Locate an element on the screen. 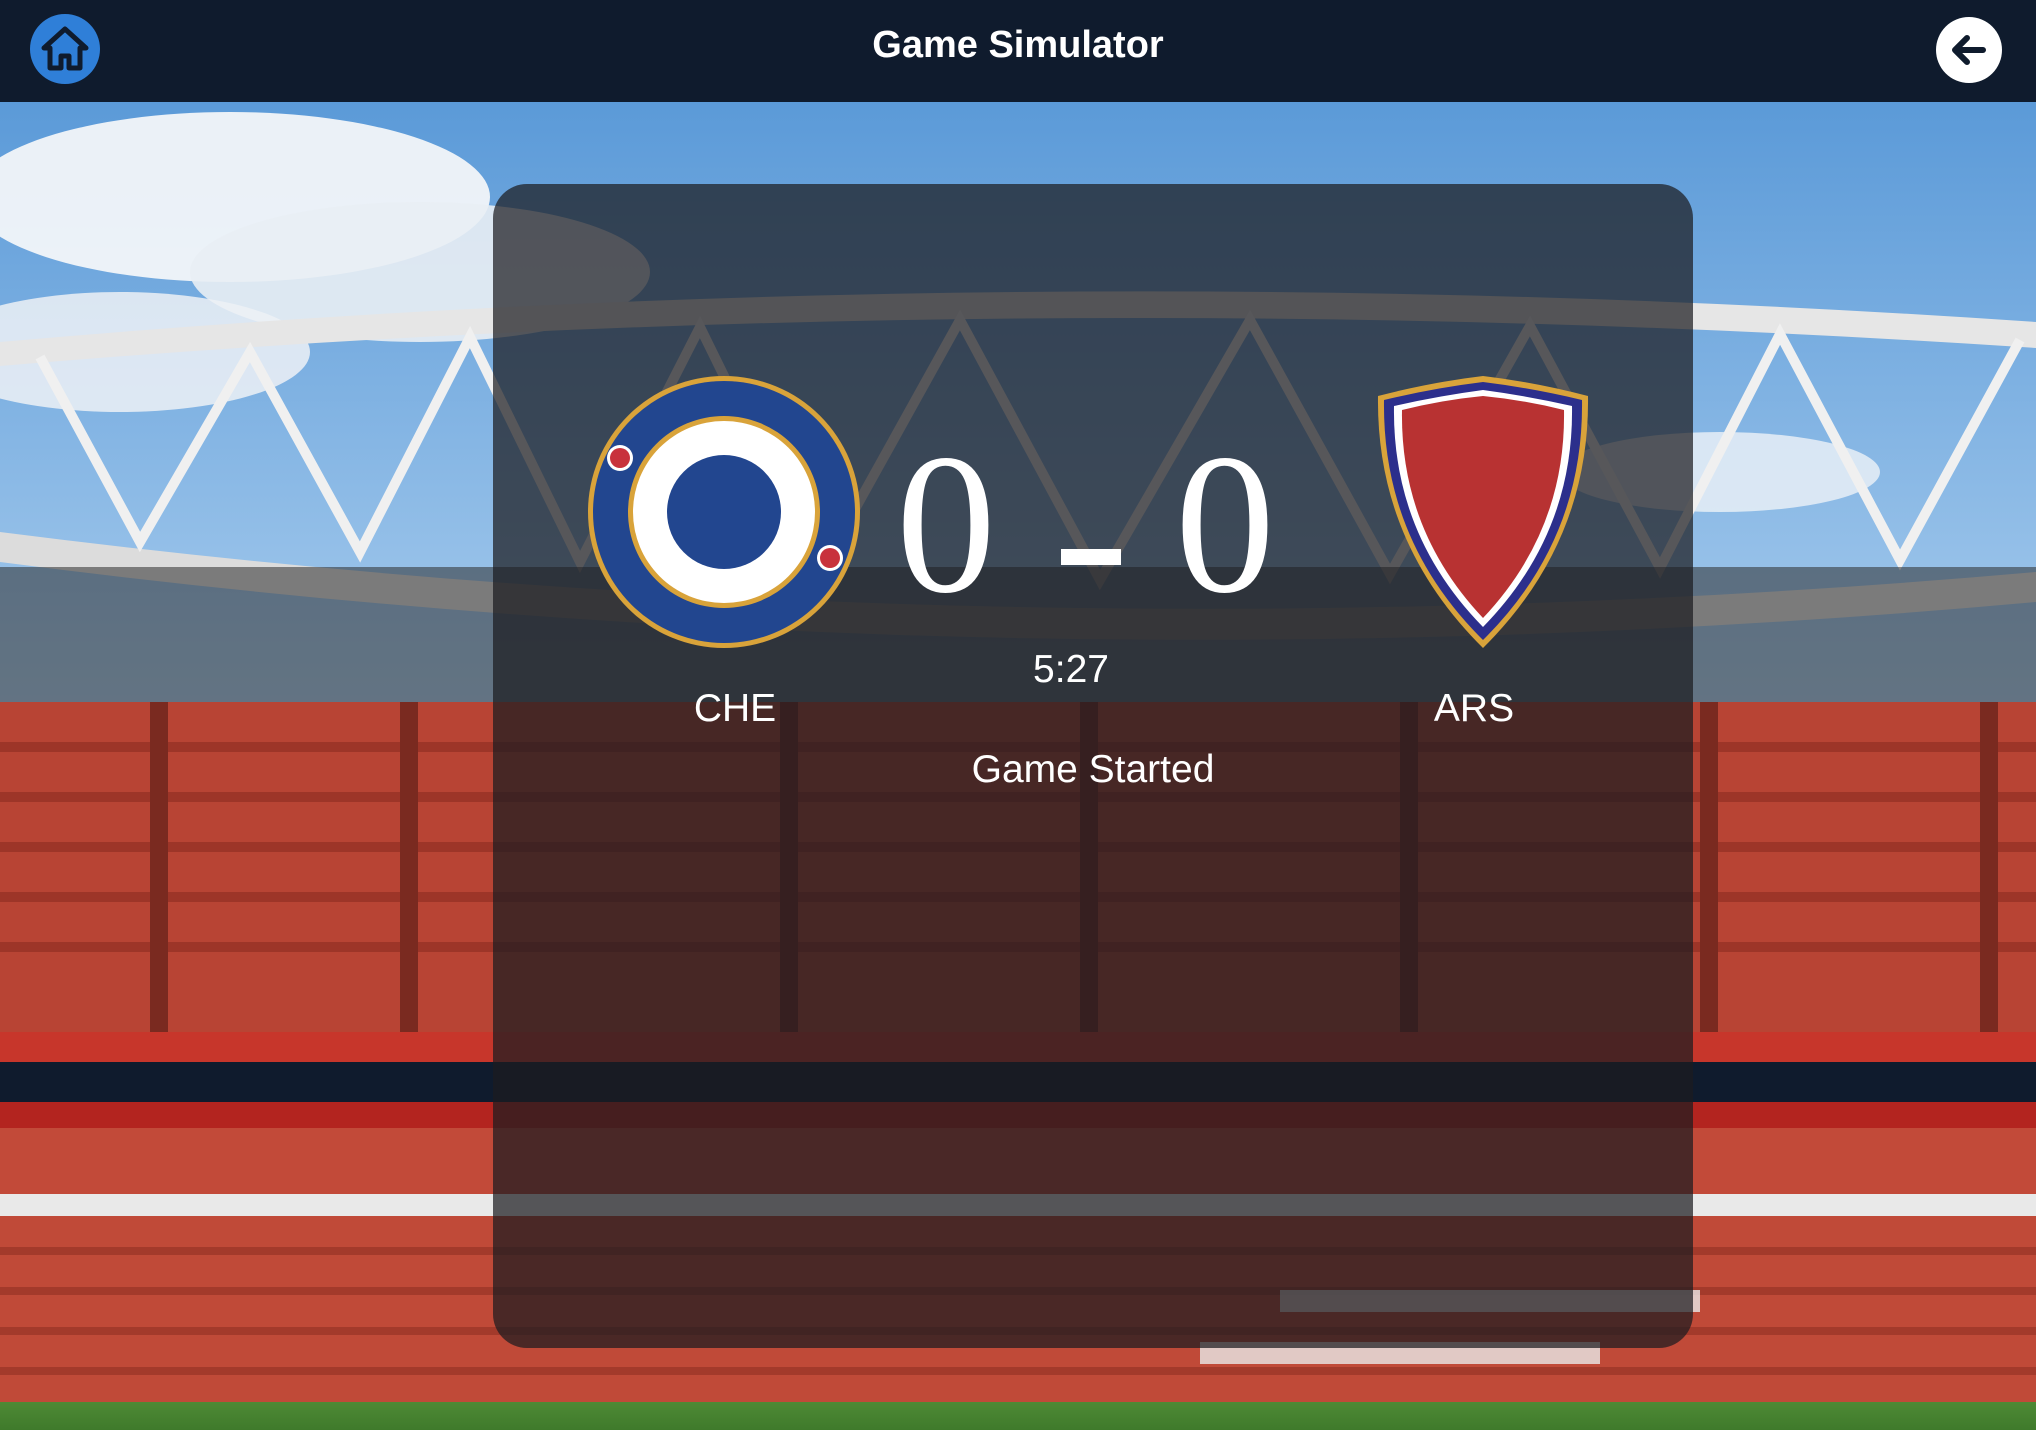 The width and height of the screenshot is (2036, 1430). arrow-left-icon is located at coordinates (1969, 50).